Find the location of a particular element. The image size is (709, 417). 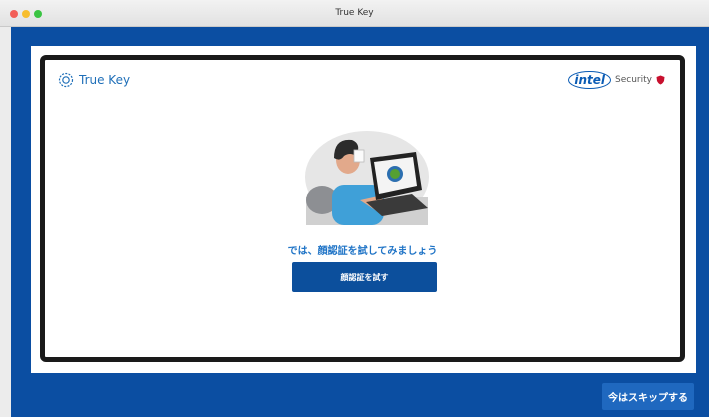

skip-button: 今はスキップする is located at coordinates (648, 396).